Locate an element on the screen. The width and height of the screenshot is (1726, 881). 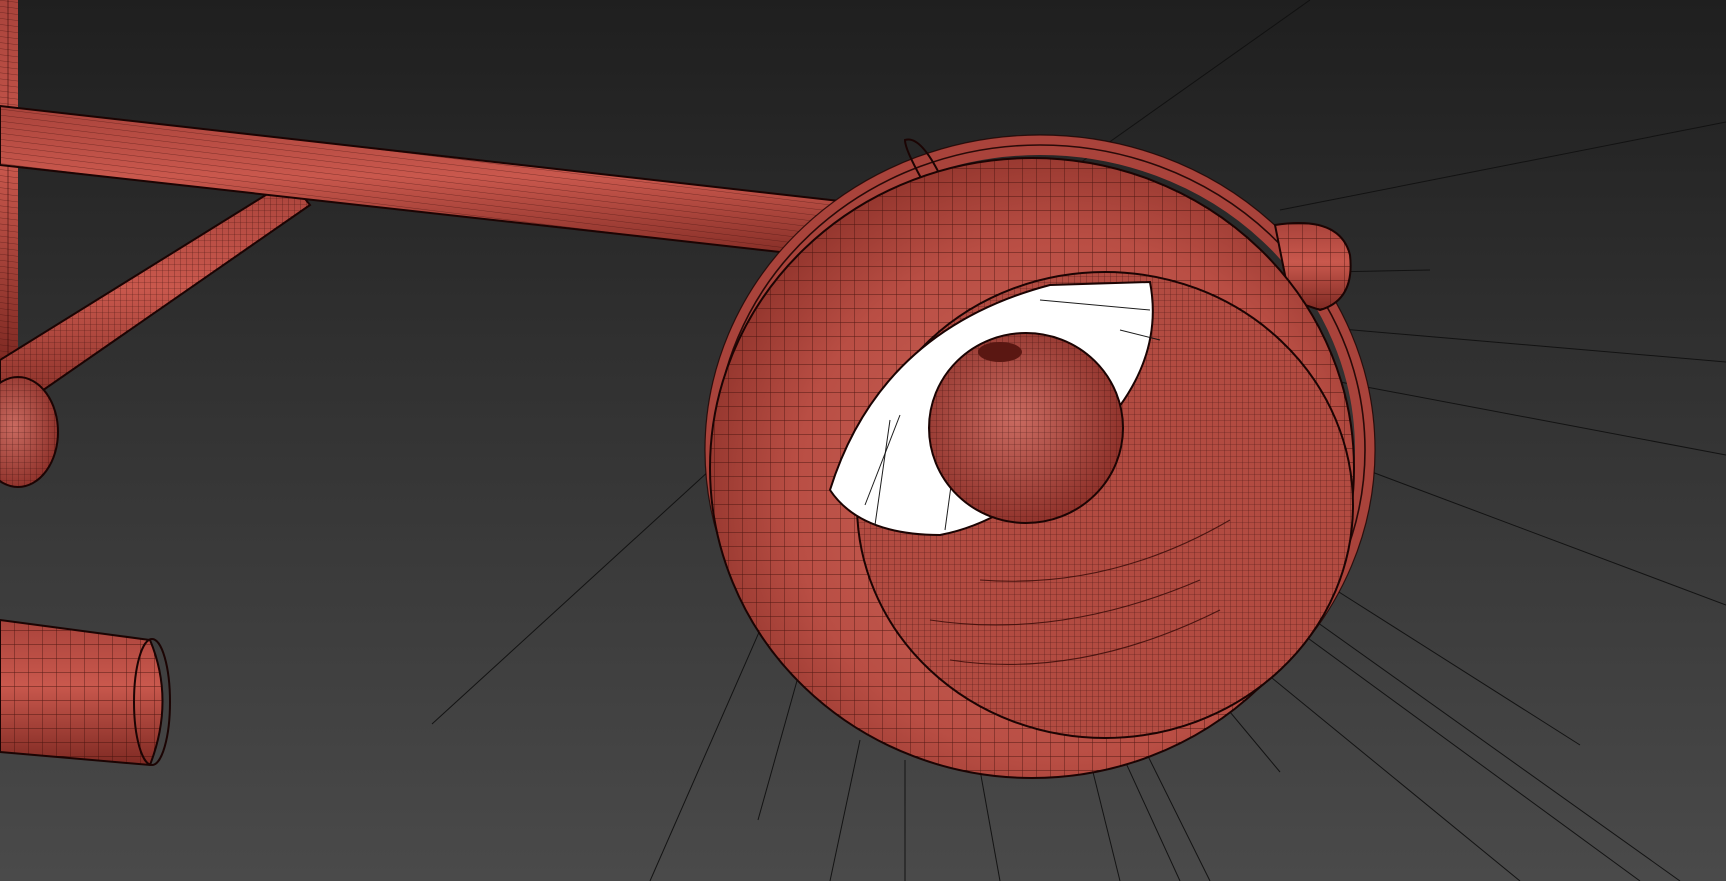
bottom-cylinder is located at coordinates (85, 692).